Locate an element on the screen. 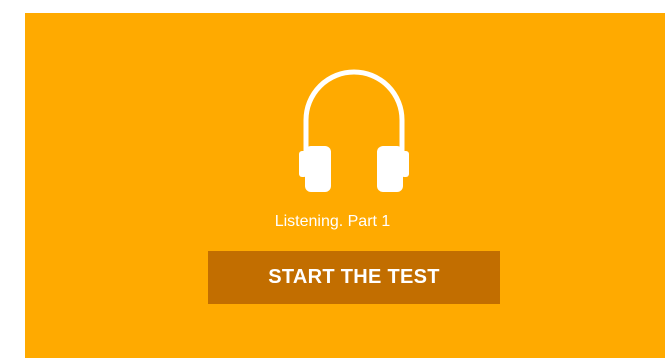  activity-title: Listening. Part 1 is located at coordinates (332, 221).